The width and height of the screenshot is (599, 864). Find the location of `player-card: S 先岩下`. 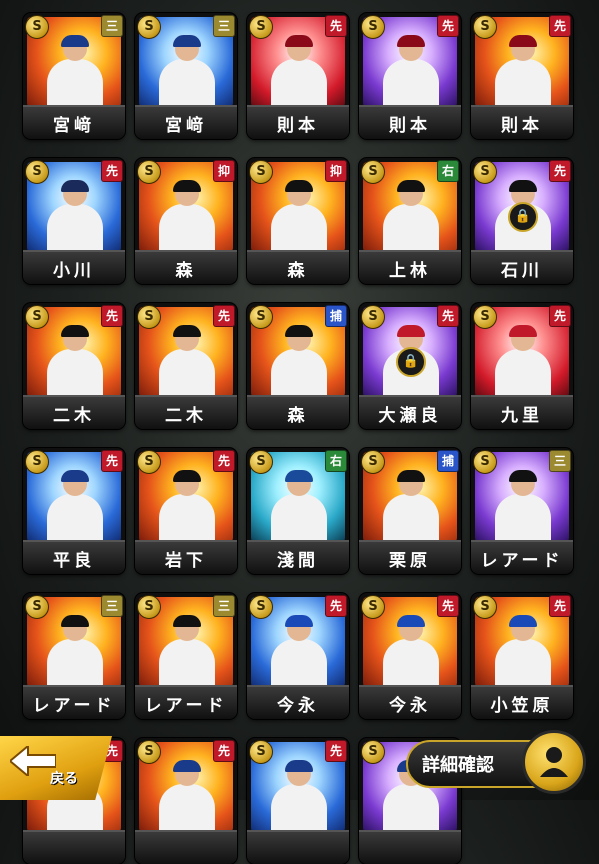

player-card: S 先岩下 is located at coordinates (186, 511).